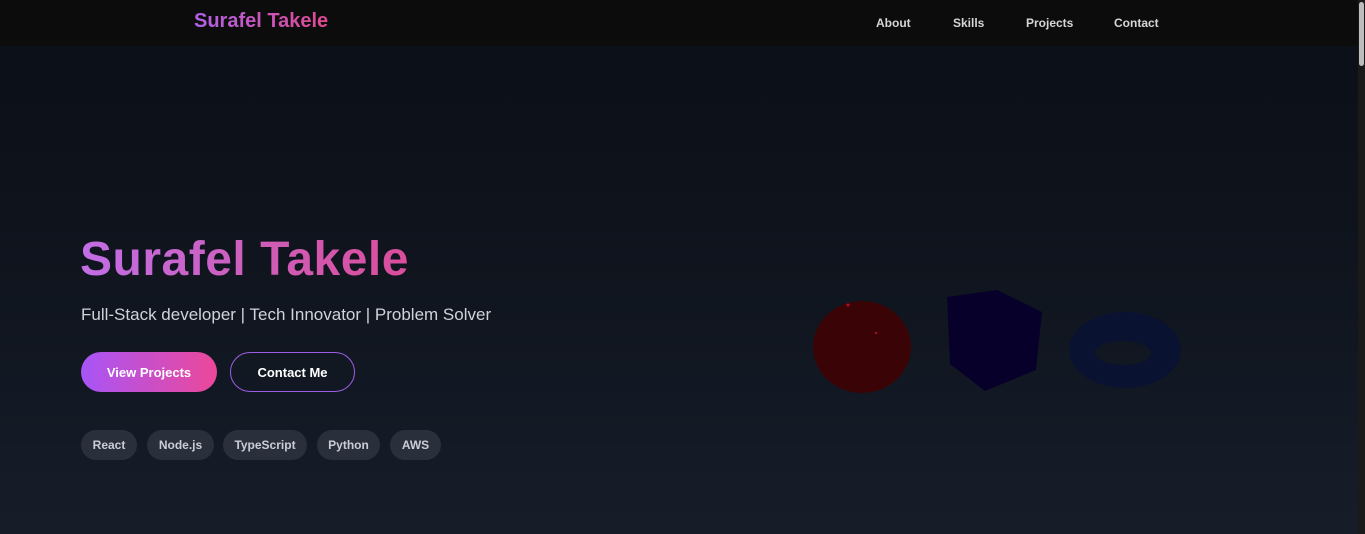 Image resolution: width=1365 pixels, height=534 pixels. What do you see at coordinates (862, 347) in the screenshot?
I see `sphere-shape` at bounding box center [862, 347].